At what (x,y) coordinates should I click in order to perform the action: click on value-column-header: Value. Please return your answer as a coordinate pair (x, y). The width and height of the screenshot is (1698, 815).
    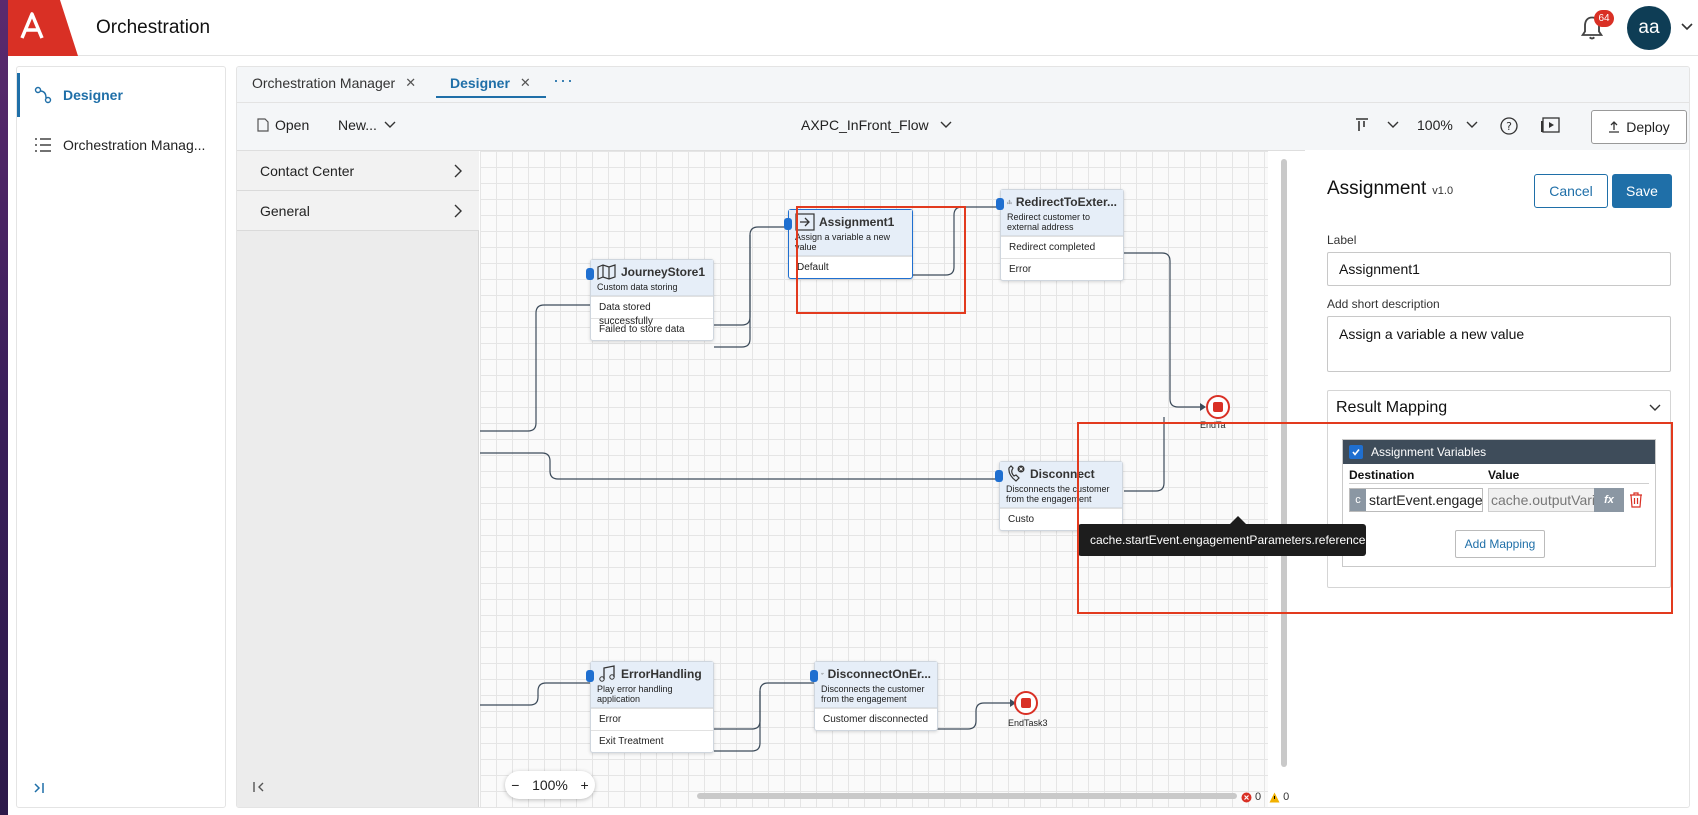
    Looking at the image, I should click on (1504, 475).